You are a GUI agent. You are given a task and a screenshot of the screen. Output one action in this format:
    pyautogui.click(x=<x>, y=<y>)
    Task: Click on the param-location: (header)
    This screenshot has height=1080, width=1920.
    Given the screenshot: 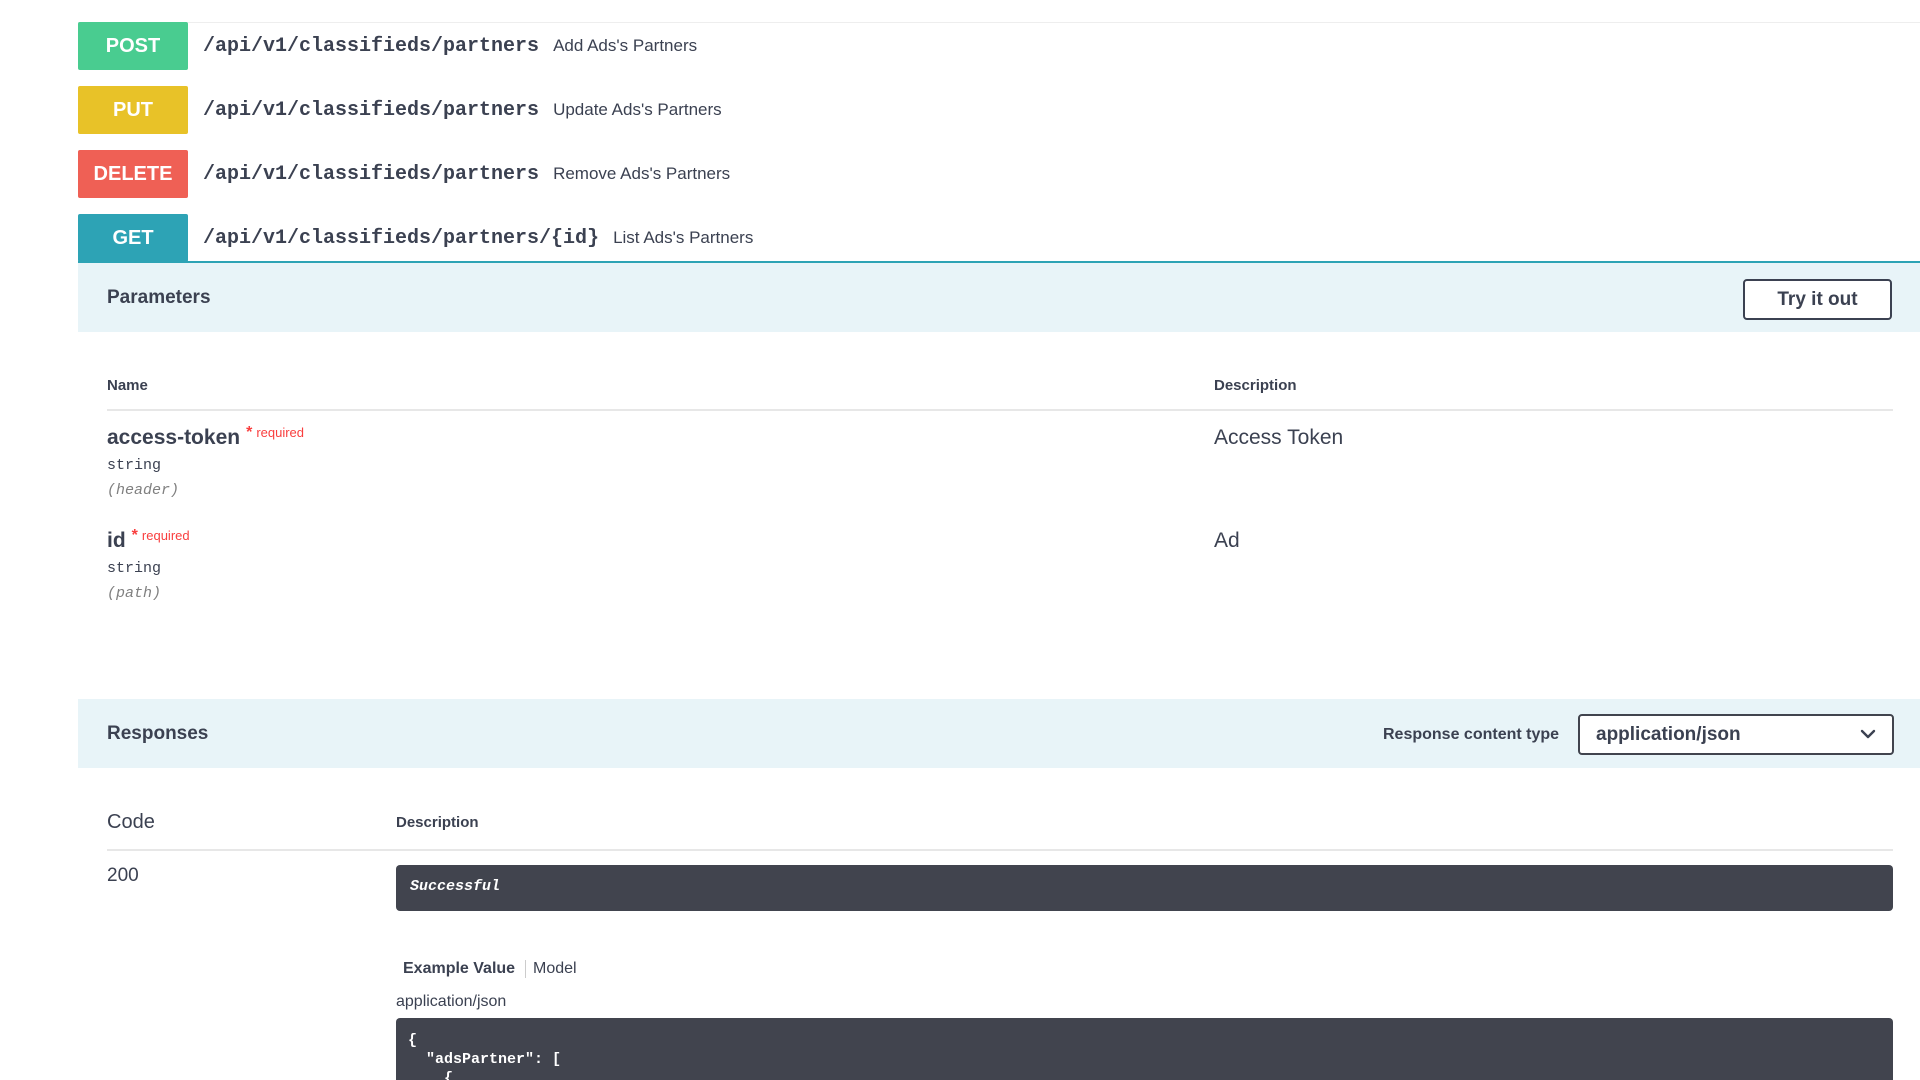 What is the action you would take?
    pyautogui.click(x=143, y=490)
    